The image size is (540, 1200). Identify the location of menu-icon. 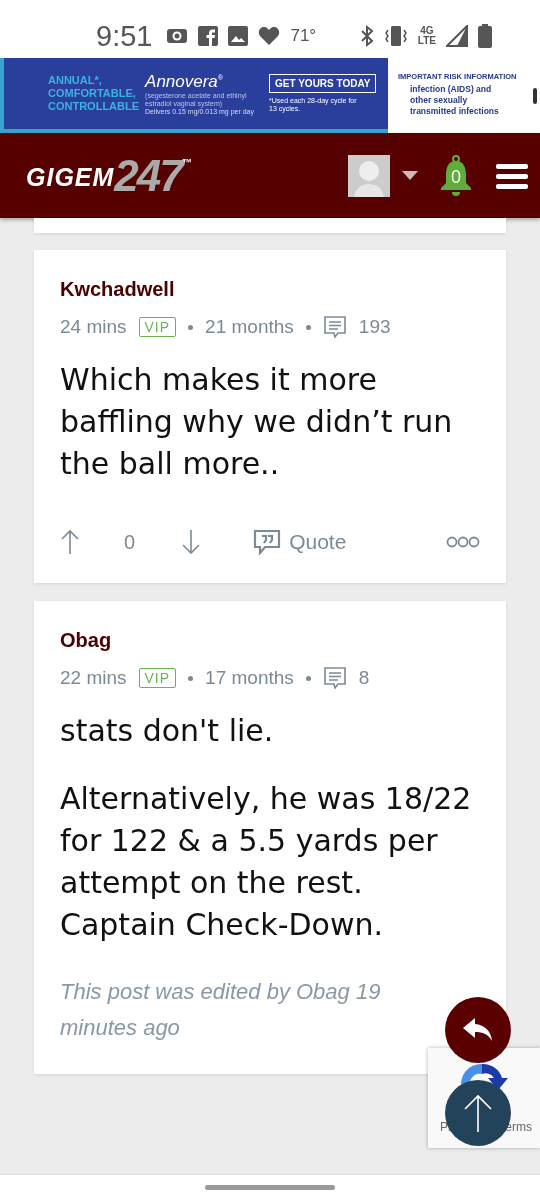
(512, 175).